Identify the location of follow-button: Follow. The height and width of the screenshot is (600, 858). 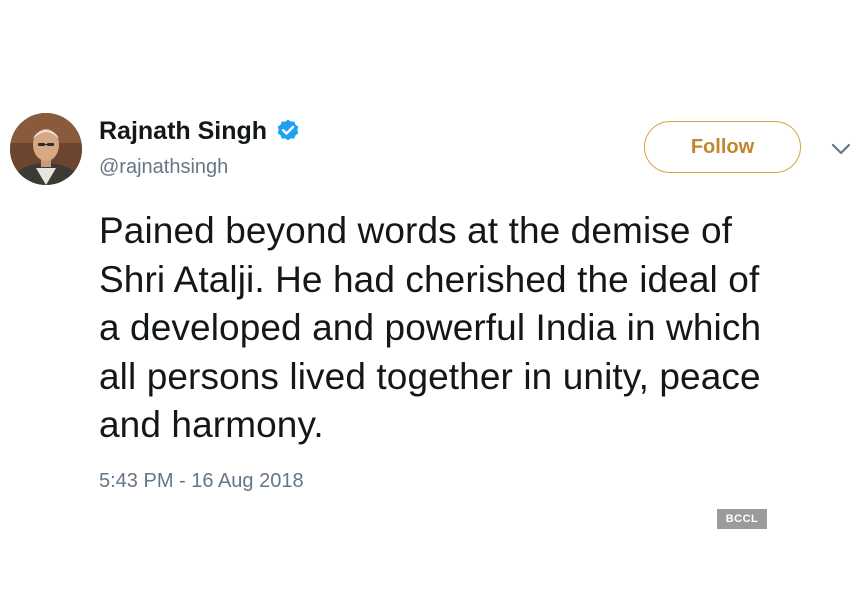
(722, 147).